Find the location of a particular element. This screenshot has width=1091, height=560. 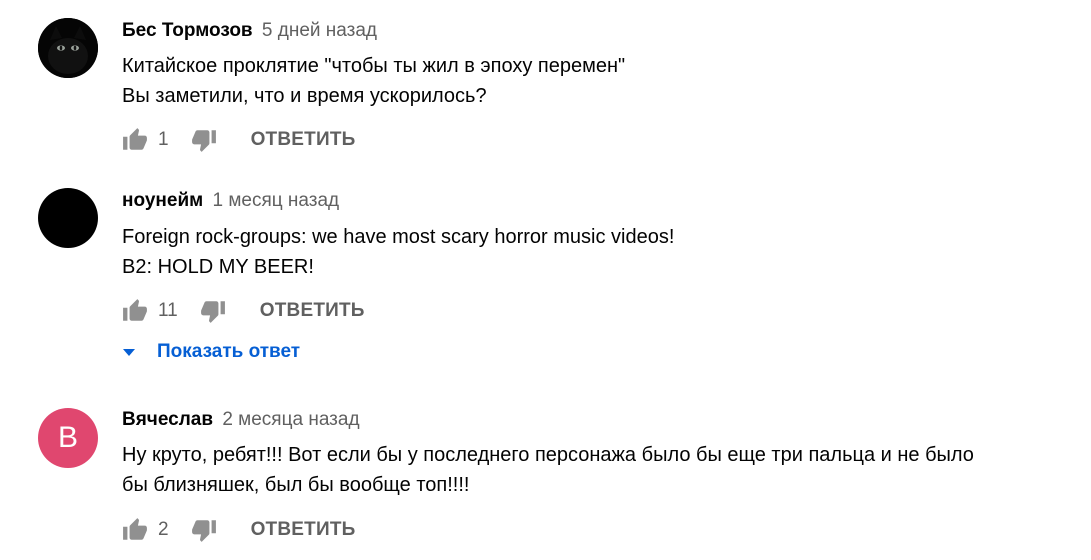

comment-time: 1 месяц назад is located at coordinates (275, 200).